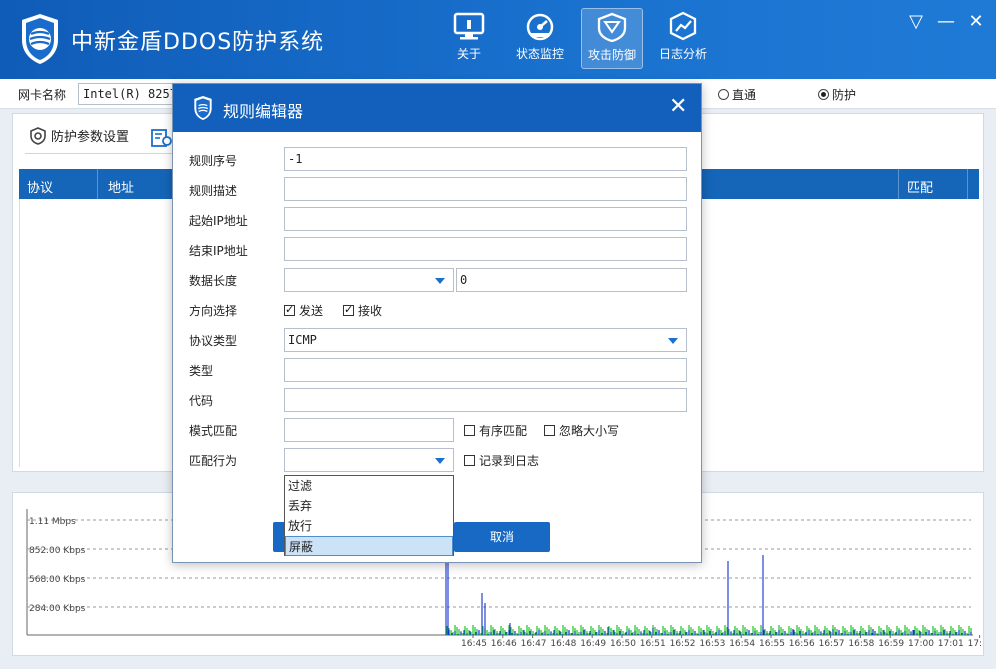 The height and width of the screenshot is (669, 996). Describe the element at coordinates (593, 644) in the screenshot. I see `x-tick-label: 16:49` at that location.